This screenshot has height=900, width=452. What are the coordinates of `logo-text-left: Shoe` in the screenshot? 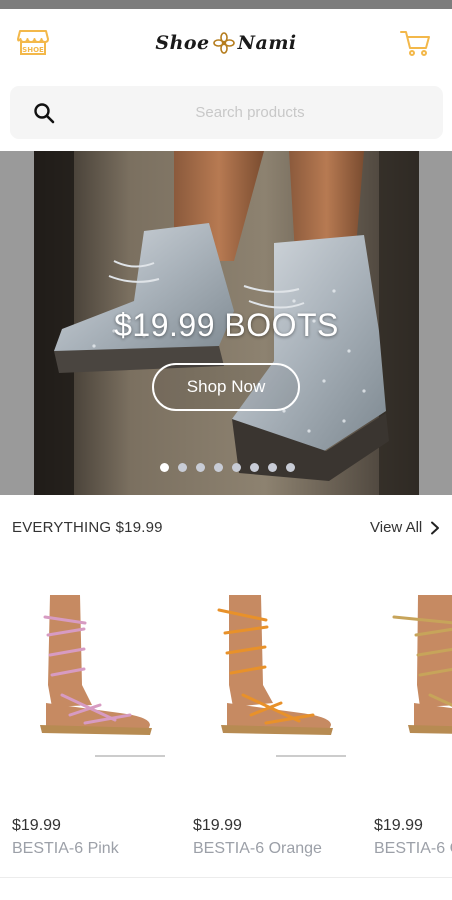 It's located at (182, 43).